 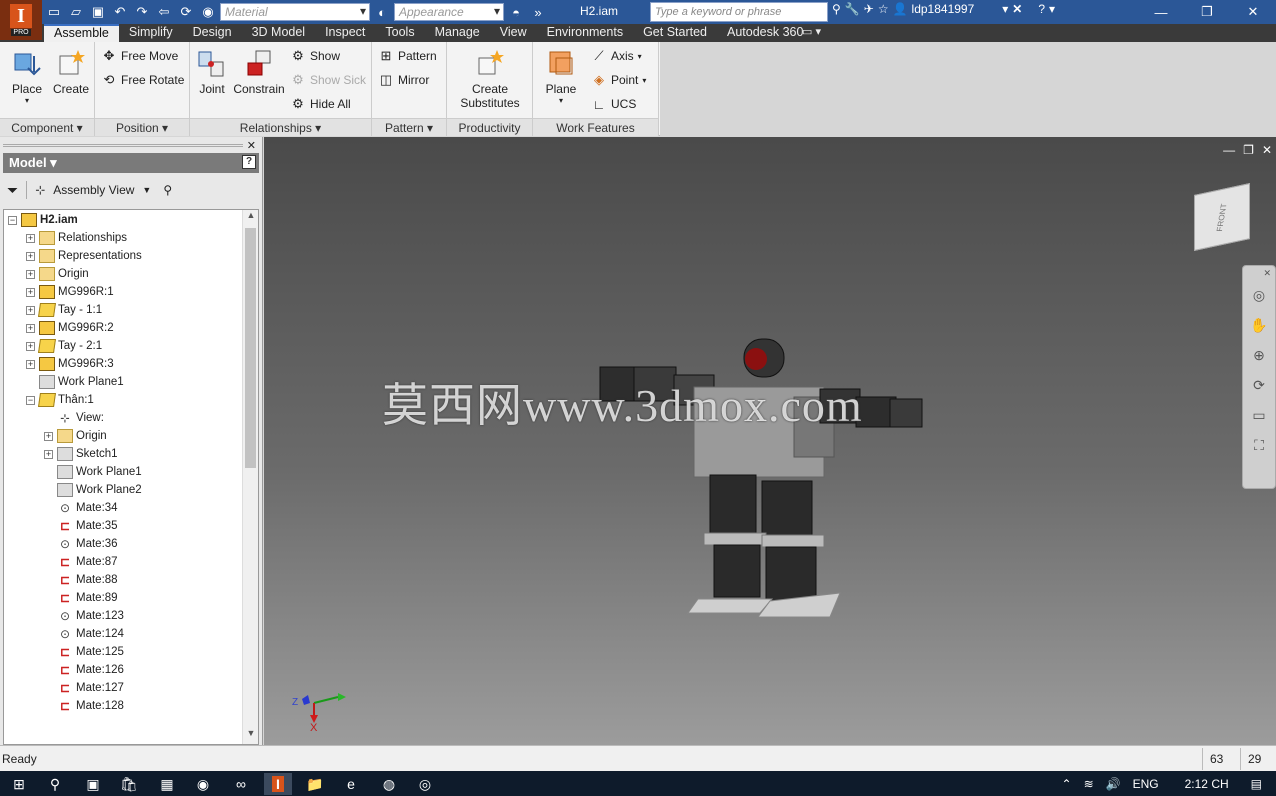 What do you see at coordinates (399, 33) in the screenshot?
I see `tab-tools: Tools` at bounding box center [399, 33].